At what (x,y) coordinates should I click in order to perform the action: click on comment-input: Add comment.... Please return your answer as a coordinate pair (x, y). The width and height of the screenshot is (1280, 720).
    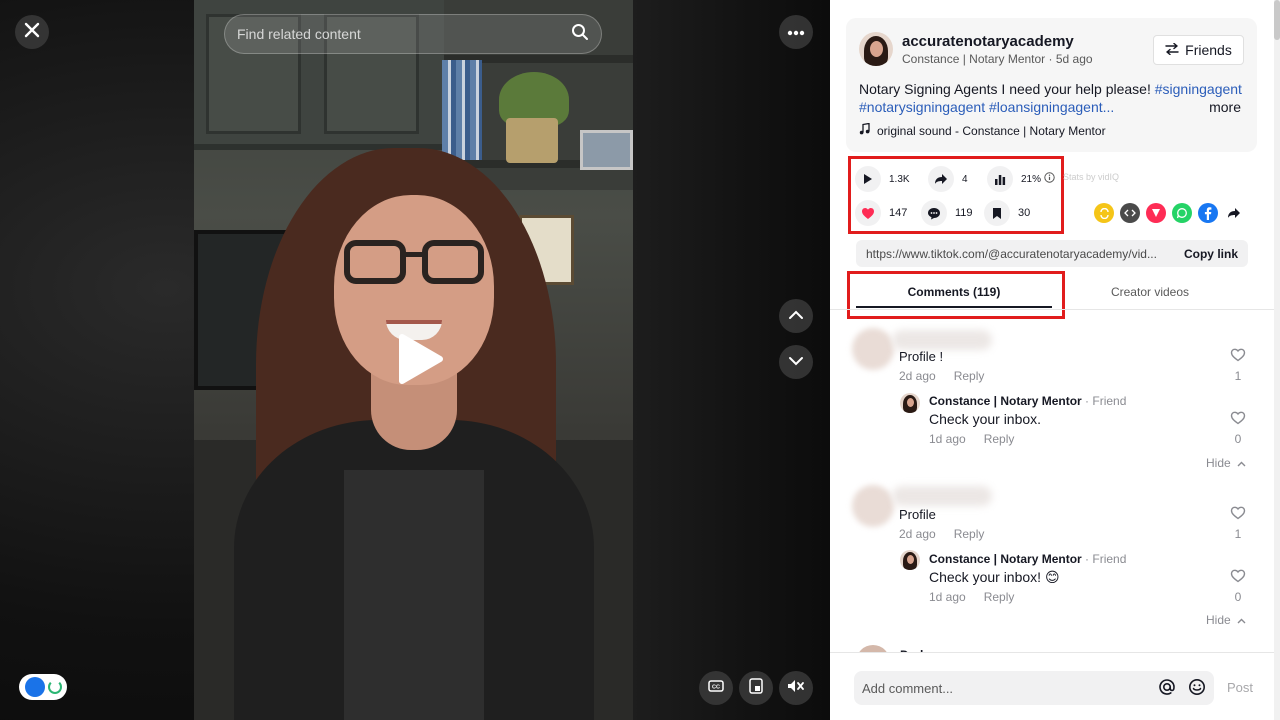
    Looking at the image, I should click on (1034, 688).